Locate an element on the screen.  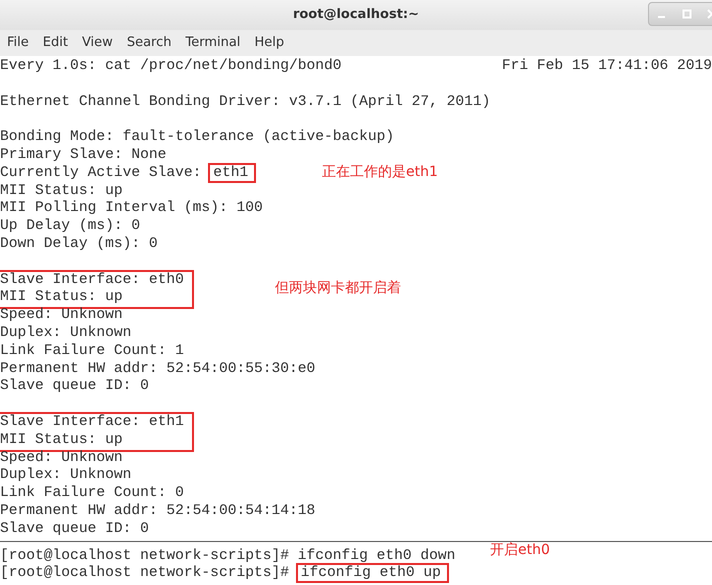
menu-item: Help is located at coordinates (269, 43).